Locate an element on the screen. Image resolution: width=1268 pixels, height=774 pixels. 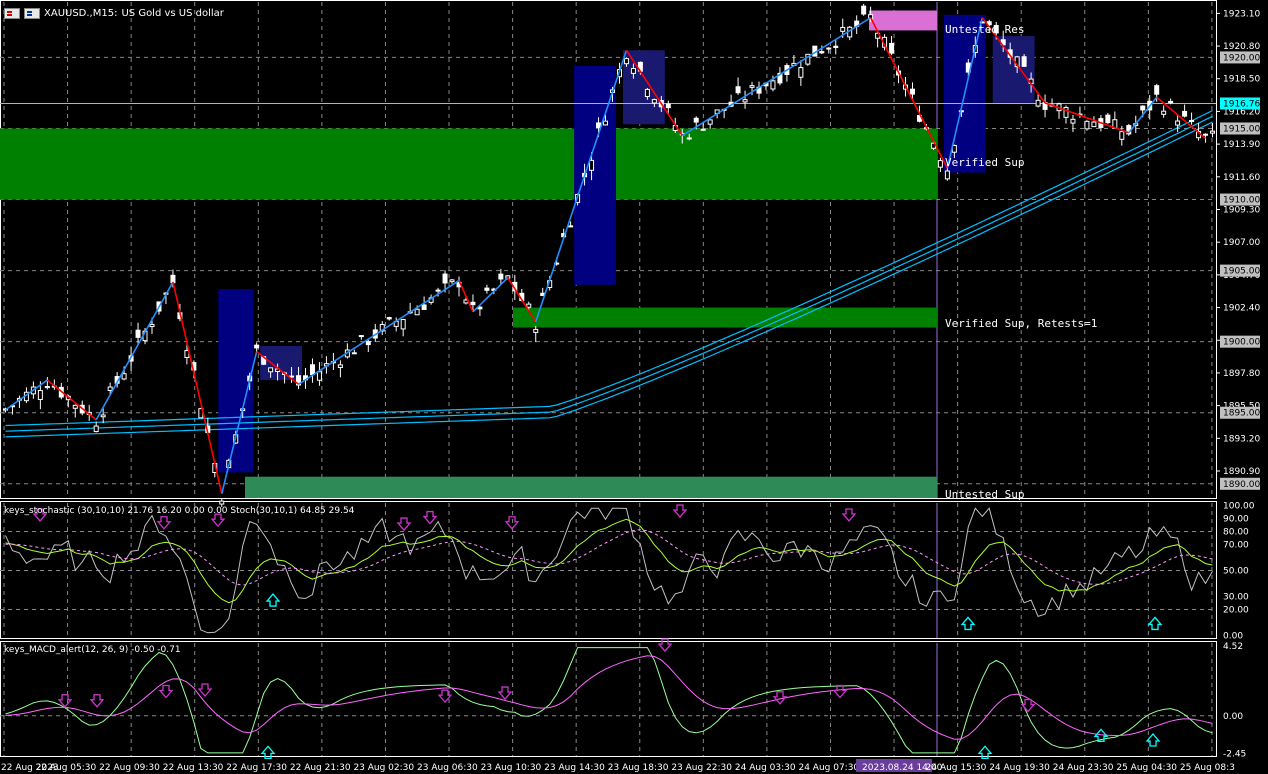
time-tick-label: 24 Aug 15:30 is located at coordinates (956, 768).